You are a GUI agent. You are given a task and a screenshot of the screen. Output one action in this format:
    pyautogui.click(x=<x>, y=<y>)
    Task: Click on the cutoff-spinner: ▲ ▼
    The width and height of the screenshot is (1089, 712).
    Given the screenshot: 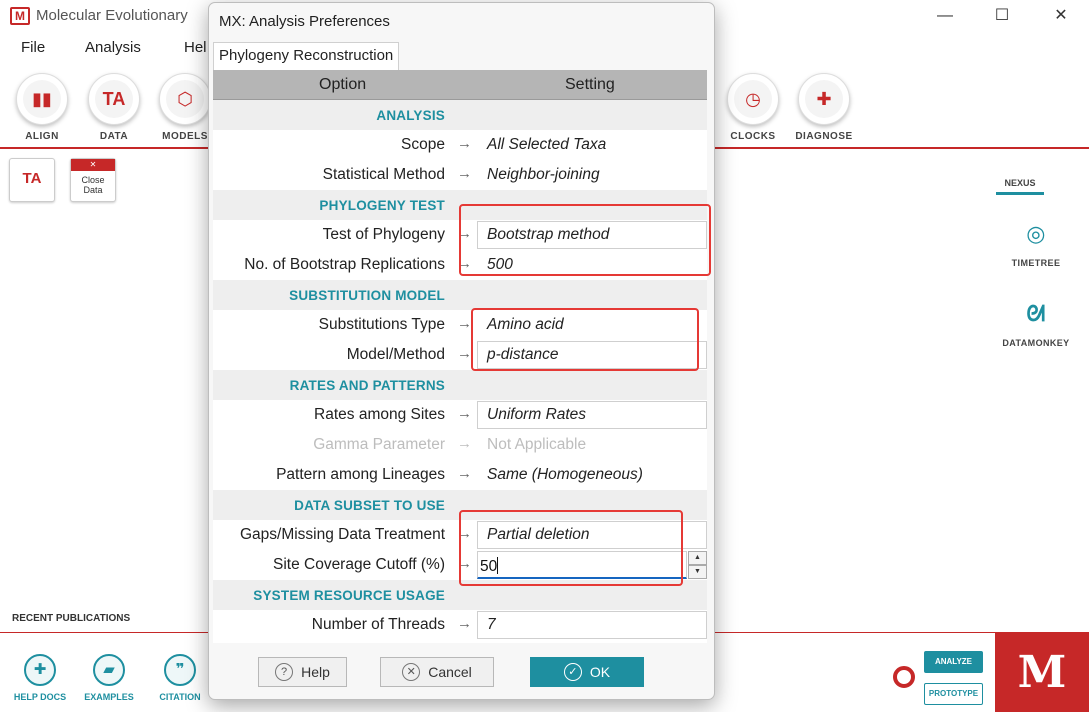 What is the action you would take?
    pyautogui.click(x=697, y=565)
    